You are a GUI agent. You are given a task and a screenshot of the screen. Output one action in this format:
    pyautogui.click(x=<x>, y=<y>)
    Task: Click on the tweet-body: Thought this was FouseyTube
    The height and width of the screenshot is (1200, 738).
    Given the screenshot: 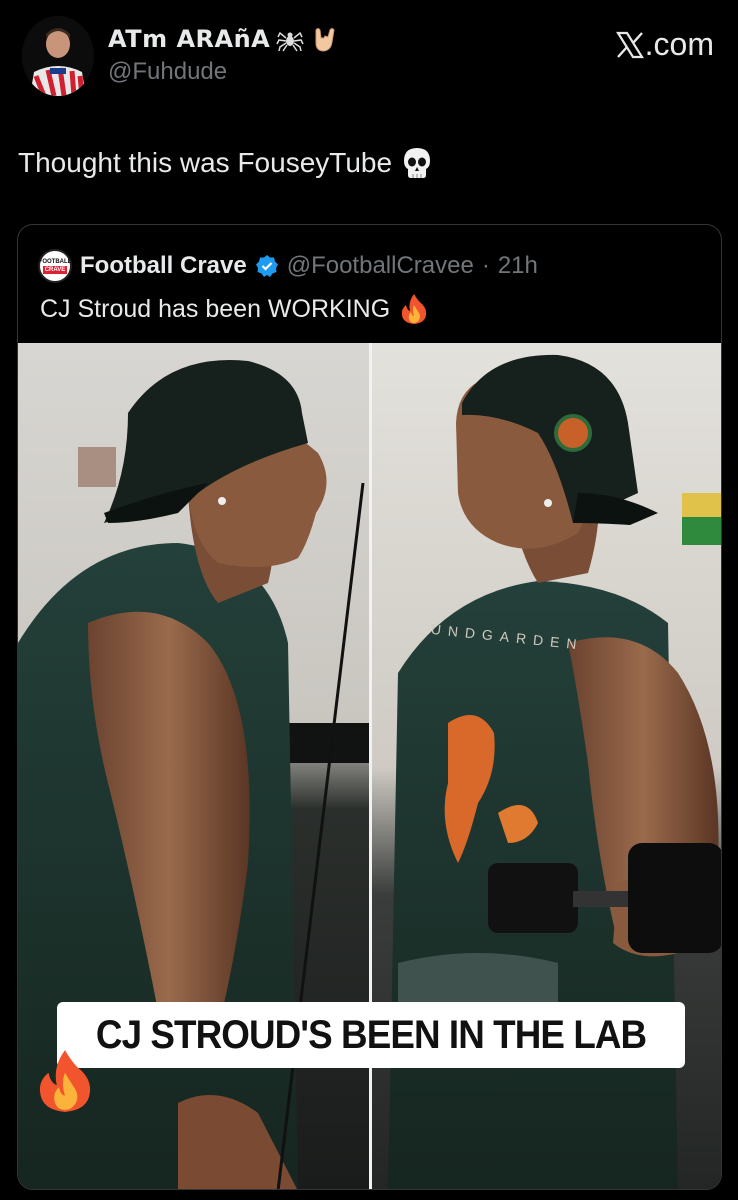 What is the action you would take?
    pyautogui.click(x=205, y=162)
    